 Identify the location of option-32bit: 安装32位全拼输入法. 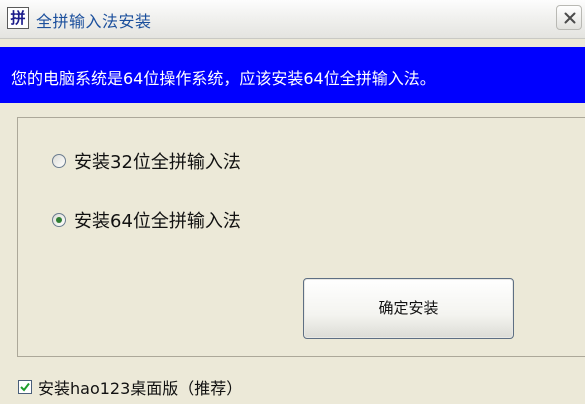
(146, 161).